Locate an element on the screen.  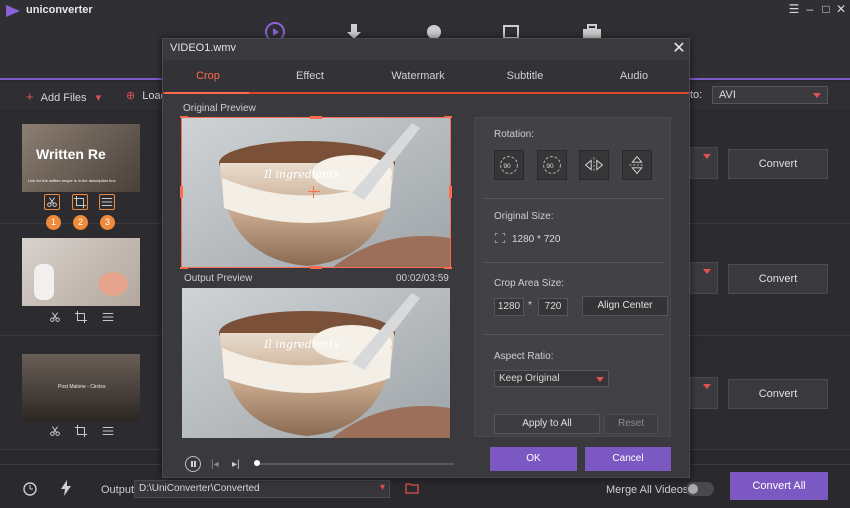
thumbnail-text: Post Malone - Circles is located at coordinates (82, 387).